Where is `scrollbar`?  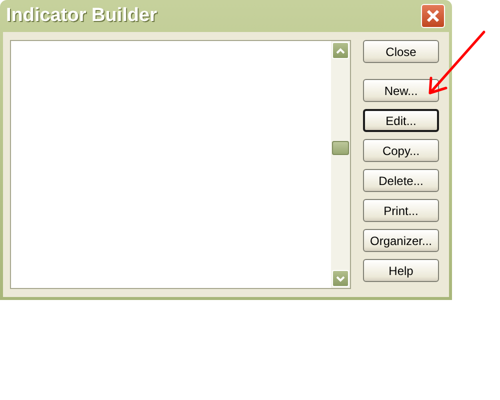 scrollbar is located at coordinates (340, 164).